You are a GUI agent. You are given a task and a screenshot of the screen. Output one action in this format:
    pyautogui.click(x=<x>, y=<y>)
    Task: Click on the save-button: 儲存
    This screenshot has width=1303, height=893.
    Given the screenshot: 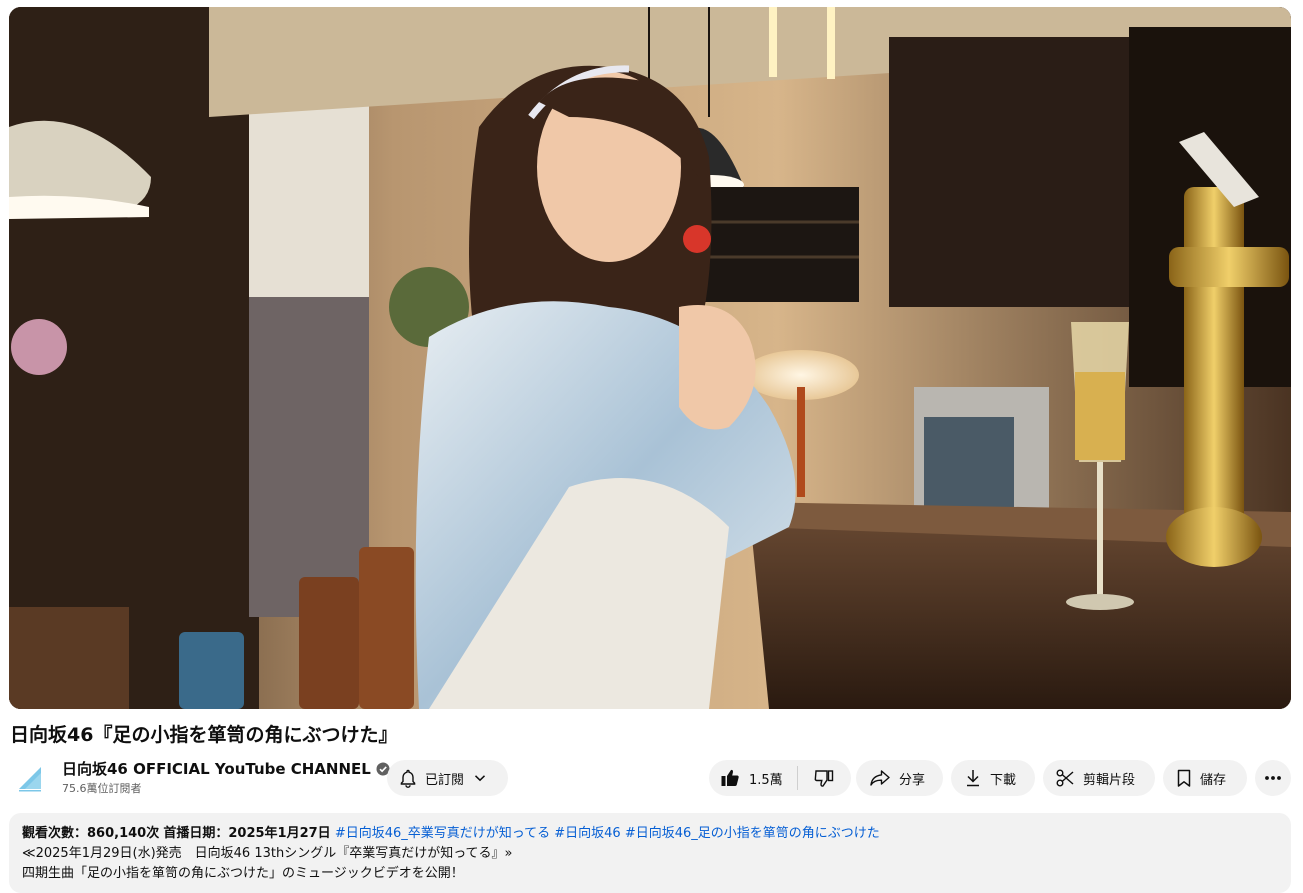 What is the action you would take?
    pyautogui.click(x=1205, y=778)
    